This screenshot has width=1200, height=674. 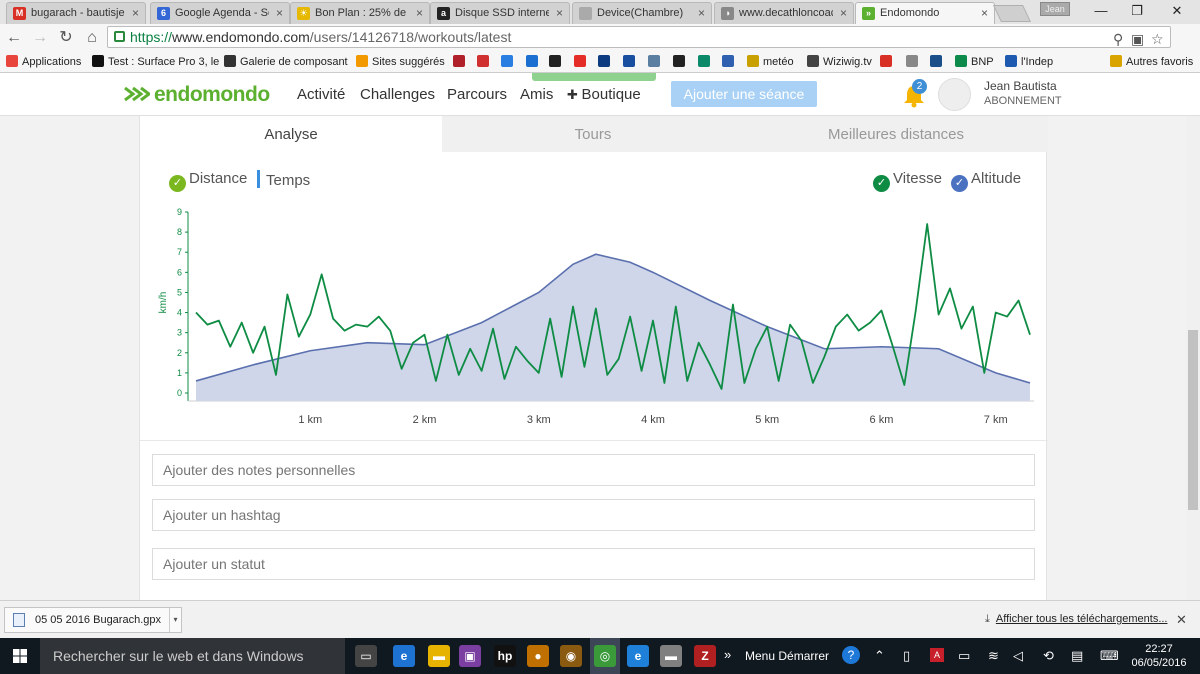 I want to click on bookmark-item: Test : Surface Pro 3, le, so click(x=155, y=62).